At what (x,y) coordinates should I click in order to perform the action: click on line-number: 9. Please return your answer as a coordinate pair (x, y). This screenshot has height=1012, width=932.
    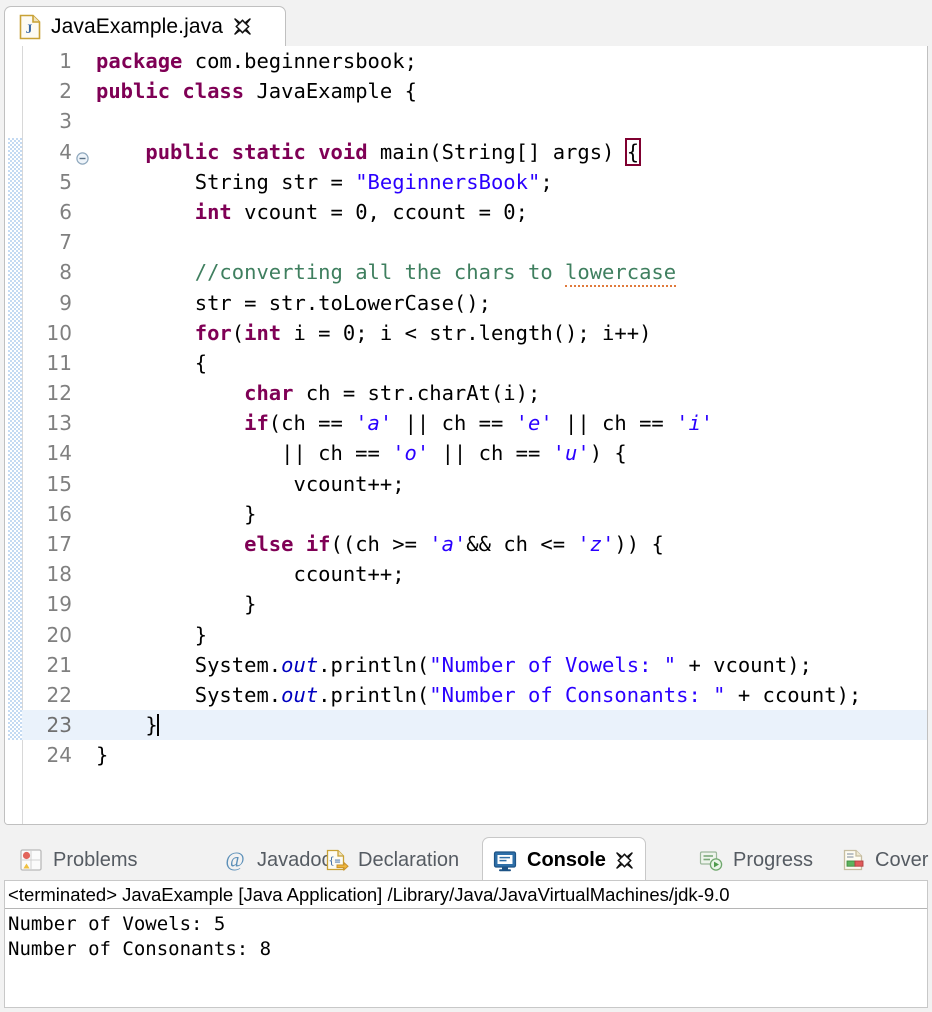
    Looking at the image, I should click on (65, 302).